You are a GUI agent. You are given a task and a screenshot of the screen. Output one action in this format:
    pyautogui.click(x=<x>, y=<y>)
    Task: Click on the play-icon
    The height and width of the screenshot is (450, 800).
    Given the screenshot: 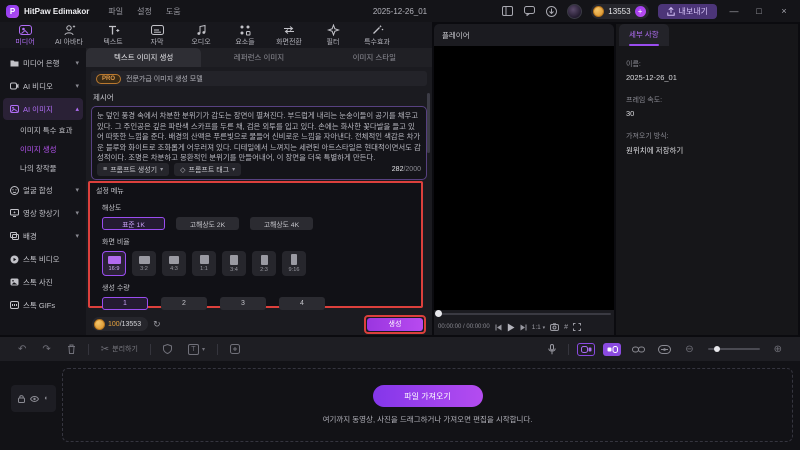 What is the action you would take?
    pyautogui.click(x=511, y=327)
    